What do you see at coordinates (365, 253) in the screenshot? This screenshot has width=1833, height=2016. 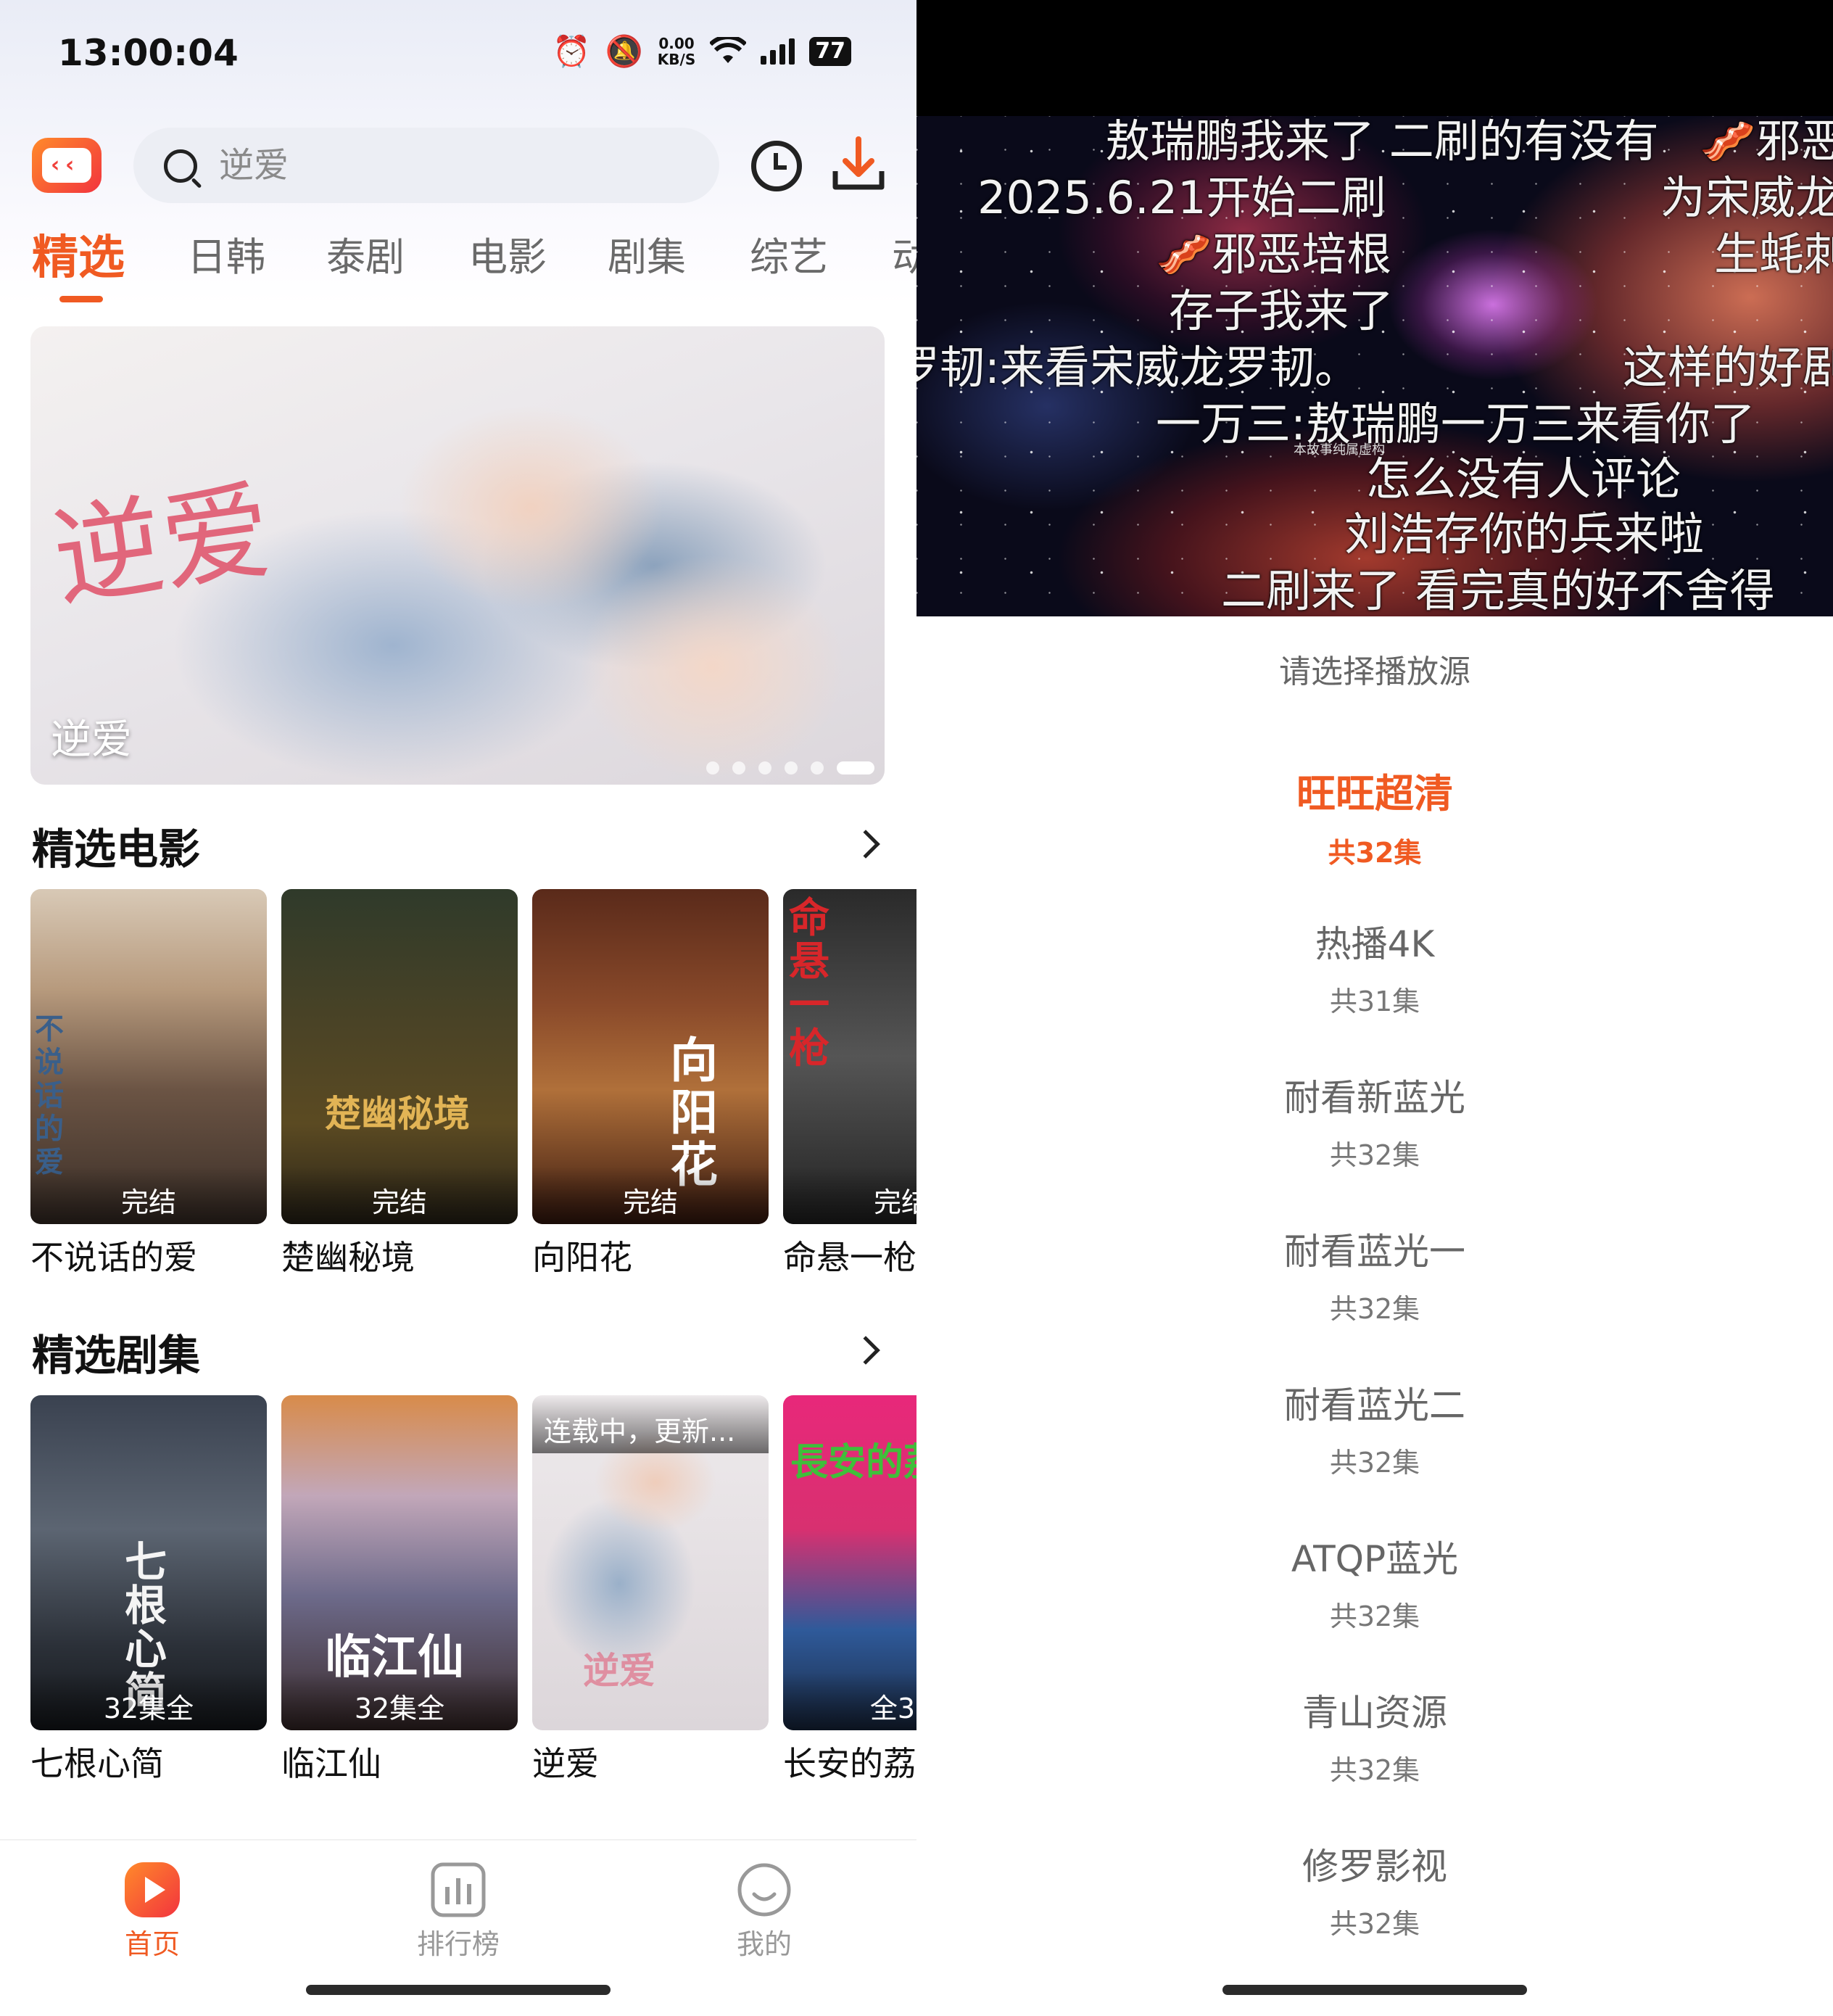 I see `tab-thai: 泰剧` at bounding box center [365, 253].